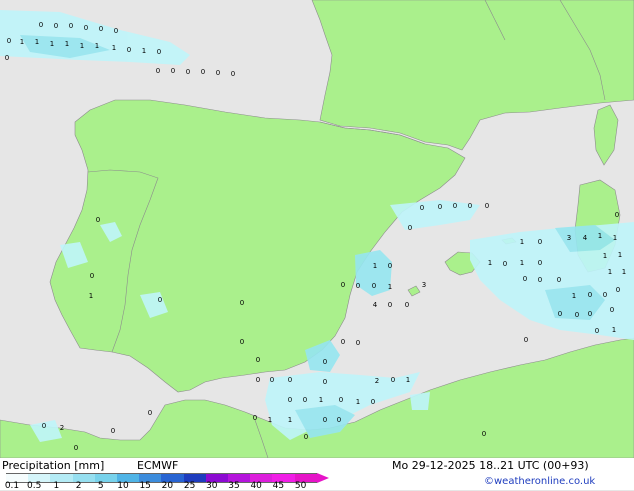 Image resolution: width=634 pixels, height=491 pixels. Describe the element at coordinates (53, 465) in the screenshot. I see `legend-title: Precipitation [mm]` at that location.